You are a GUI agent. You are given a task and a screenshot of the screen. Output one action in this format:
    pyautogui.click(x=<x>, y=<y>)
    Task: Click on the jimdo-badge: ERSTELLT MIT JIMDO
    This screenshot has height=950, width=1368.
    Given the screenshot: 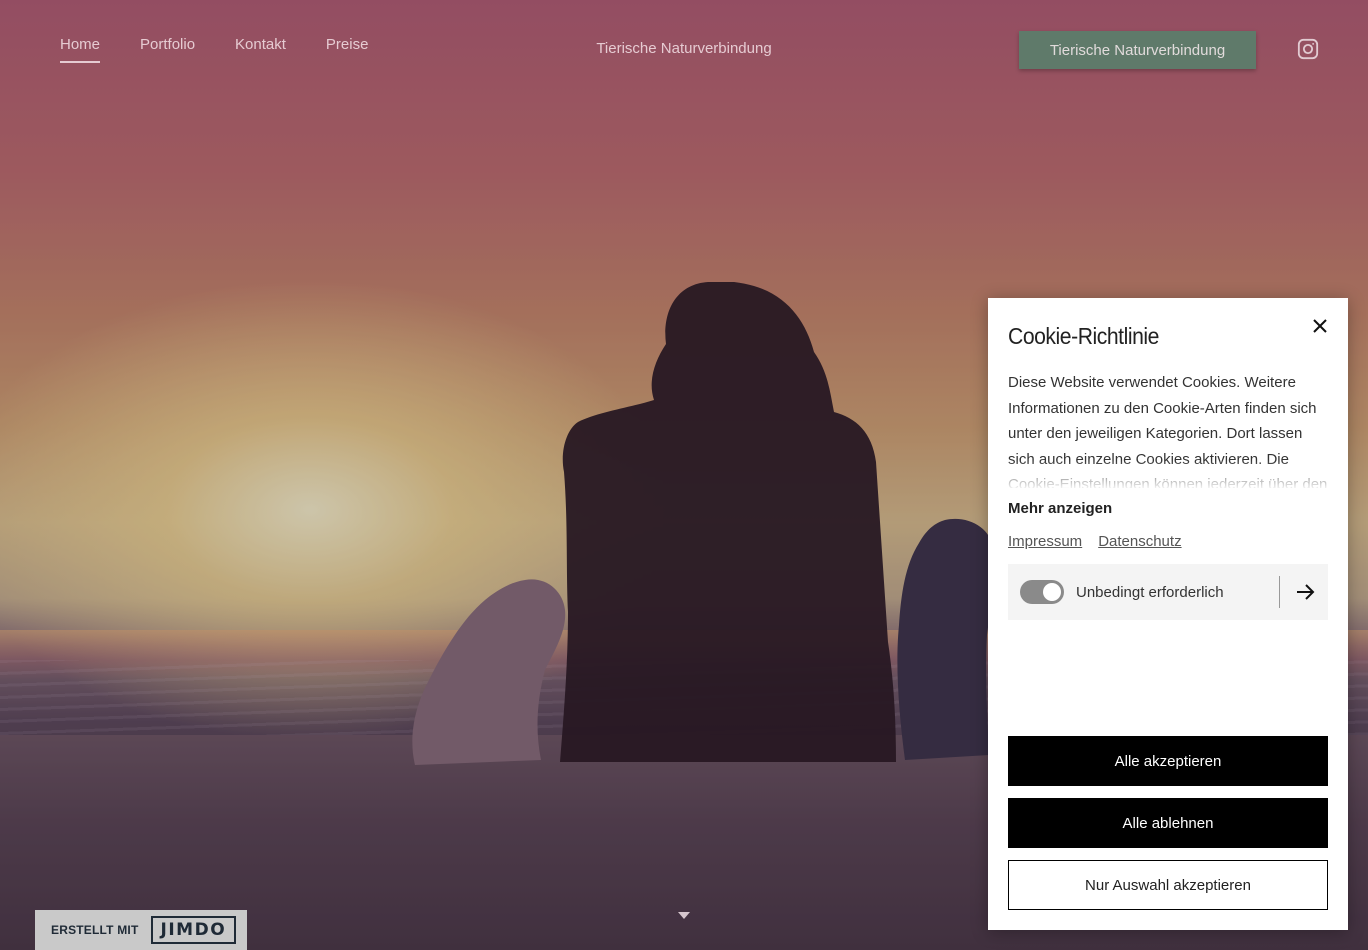 What is the action you would take?
    pyautogui.click(x=141, y=930)
    